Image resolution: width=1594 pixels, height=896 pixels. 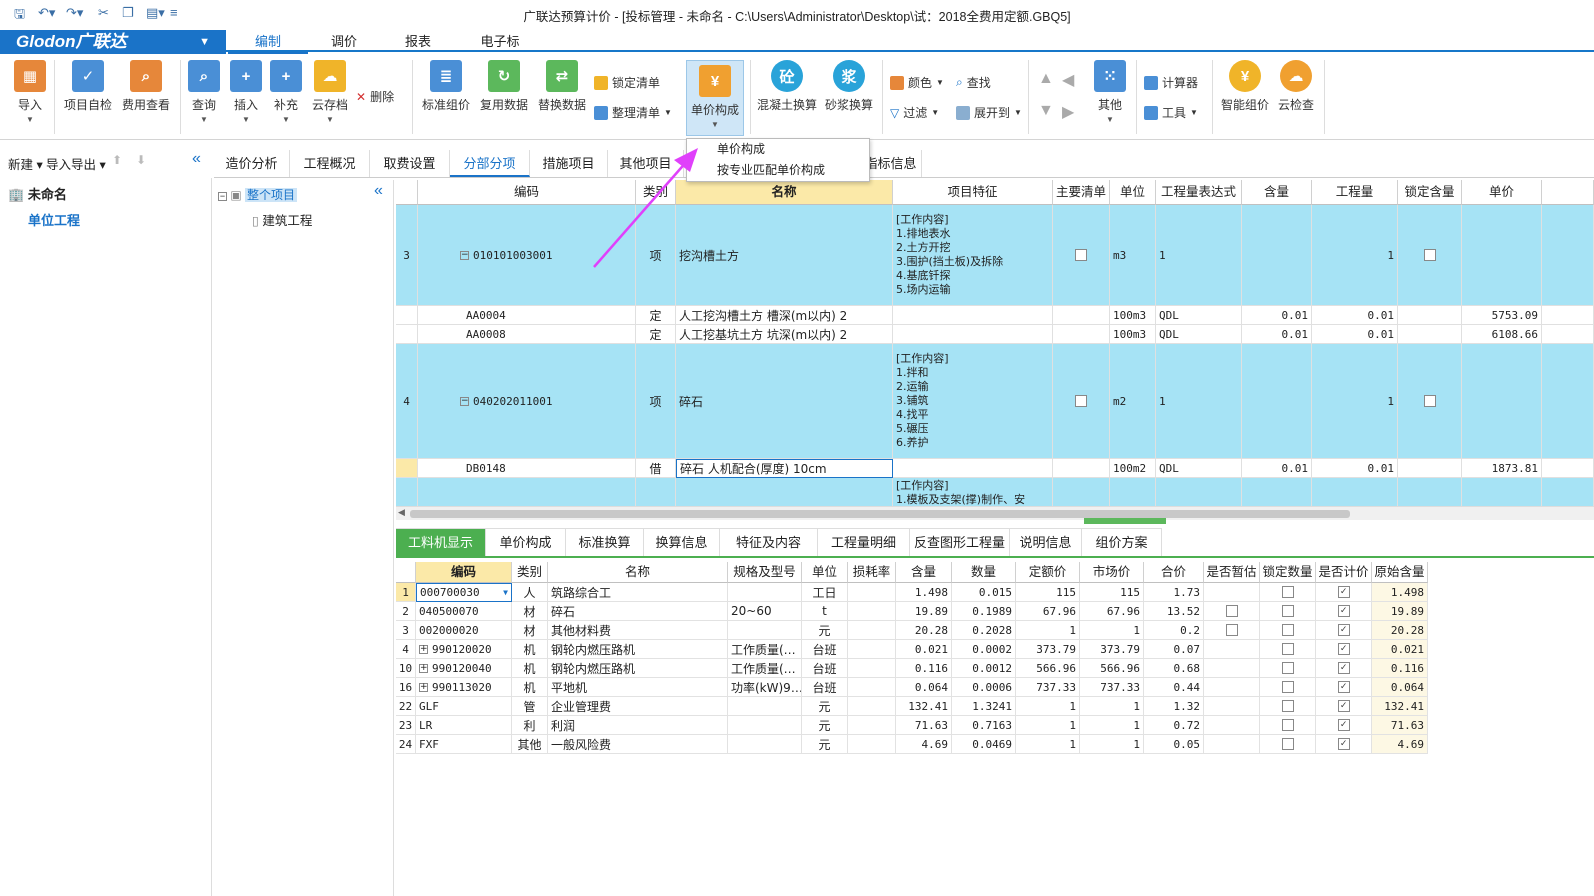 I want to click on resource-cell-total: 1.73, so click(x=1174, y=592).